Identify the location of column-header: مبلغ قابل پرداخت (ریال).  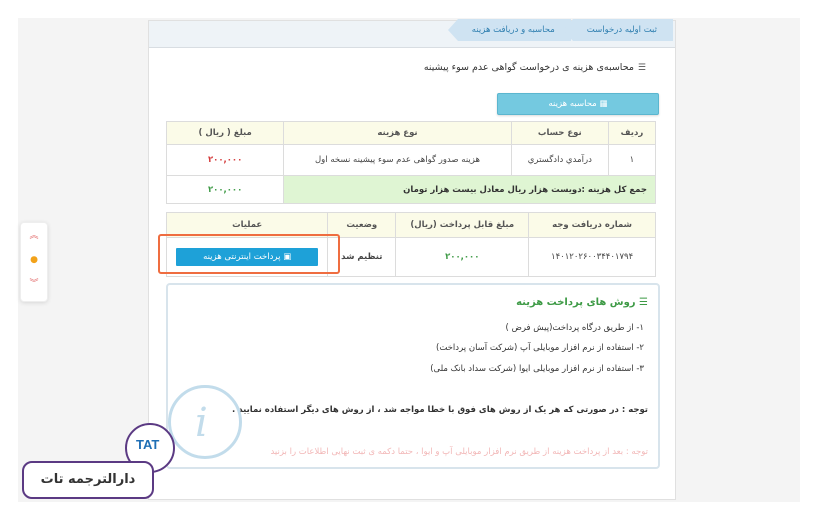
(462, 225).